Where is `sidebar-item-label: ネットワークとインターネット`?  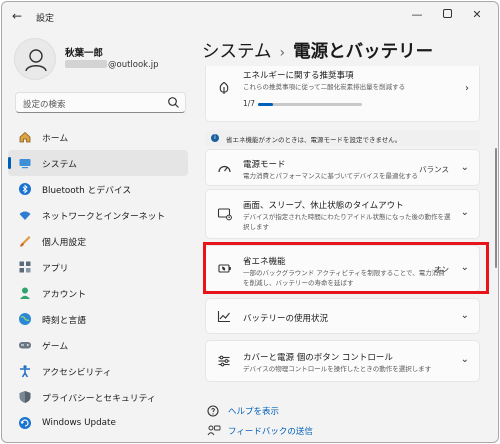
sidebar-item-label: ネットワークとインターネット is located at coordinates (104, 216).